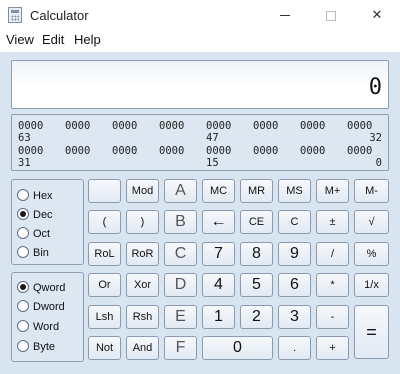 This screenshot has height=374, width=400. I want to click on close-button: ✕, so click(377, 15).